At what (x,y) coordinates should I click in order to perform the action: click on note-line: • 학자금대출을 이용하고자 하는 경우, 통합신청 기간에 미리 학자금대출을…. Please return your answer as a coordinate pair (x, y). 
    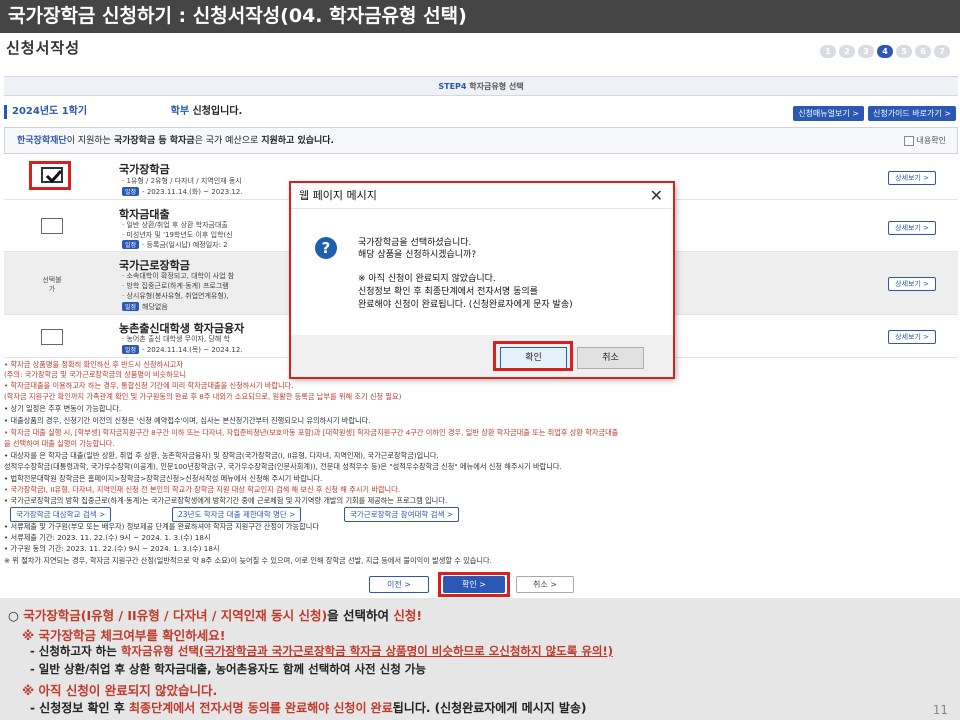
    Looking at the image, I should click on (149, 385).